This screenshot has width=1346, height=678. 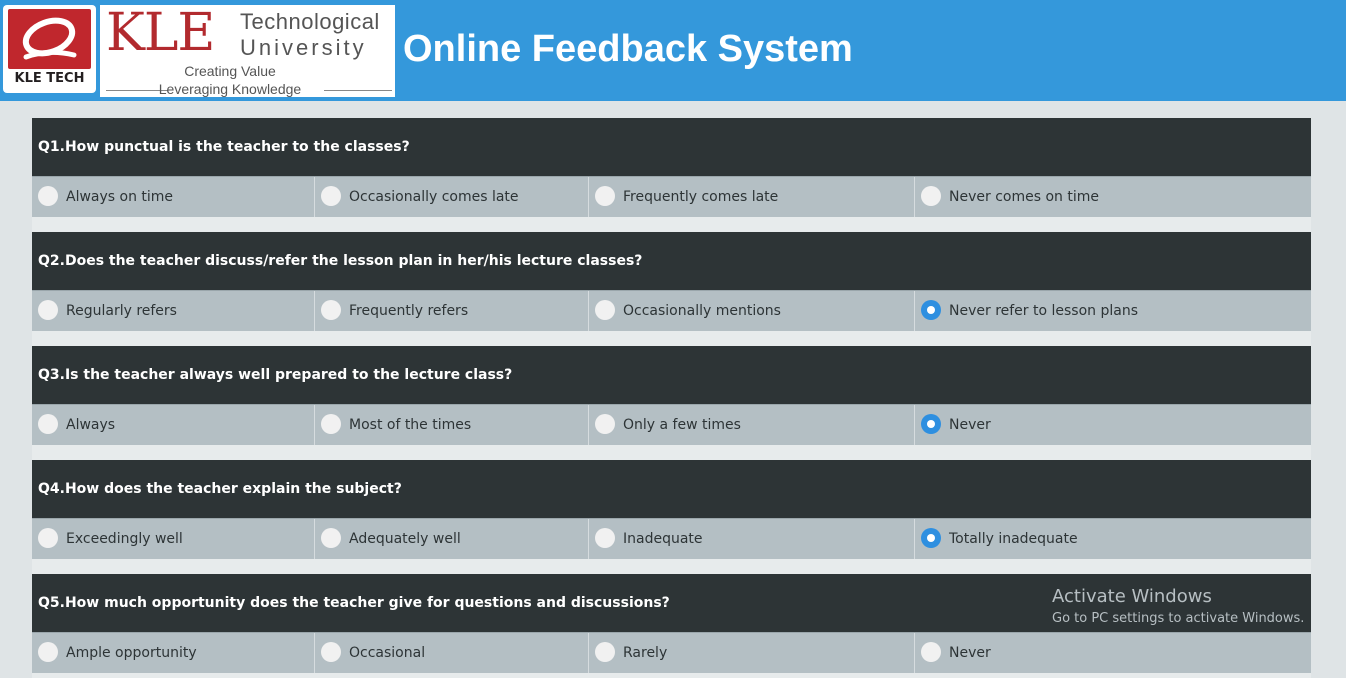 I want to click on option-label: Occasionally mentions, so click(x=702, y=311).